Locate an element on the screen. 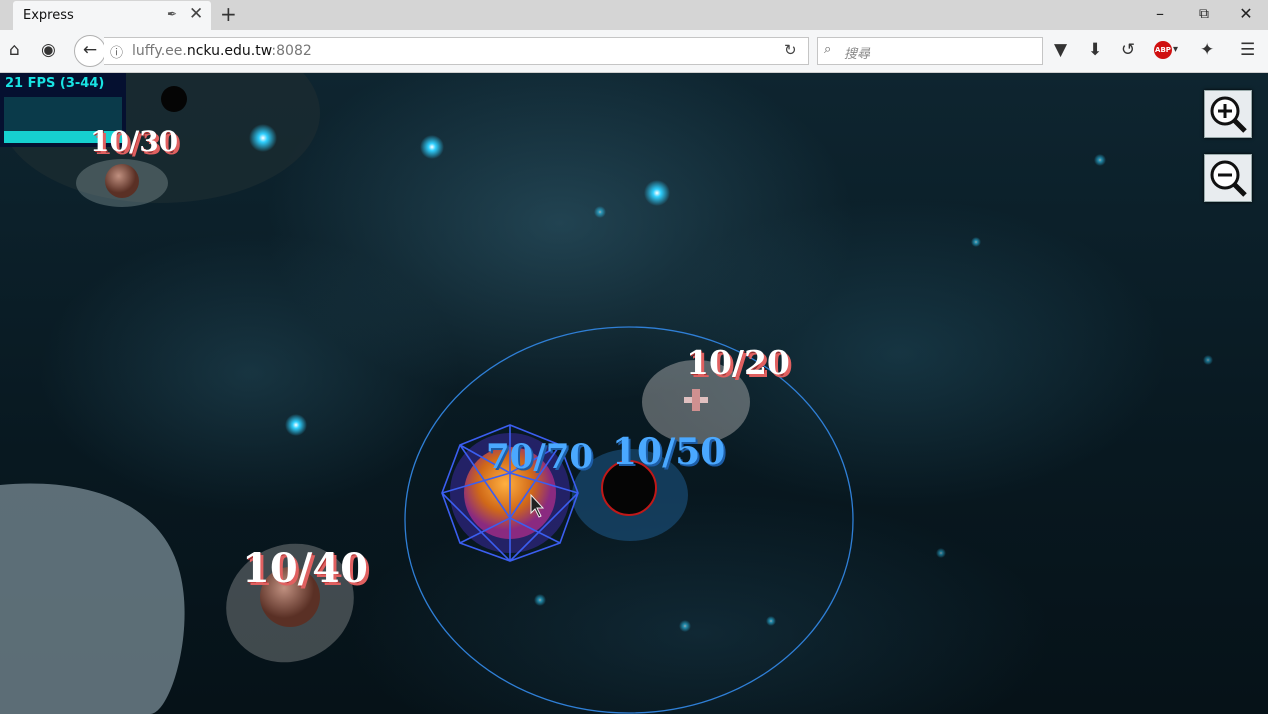 The height and width of the screenshot is (714, 1268). url-text: luffy.ee.ncku.edu.tw:8082 is located at coordinates (222, 51).